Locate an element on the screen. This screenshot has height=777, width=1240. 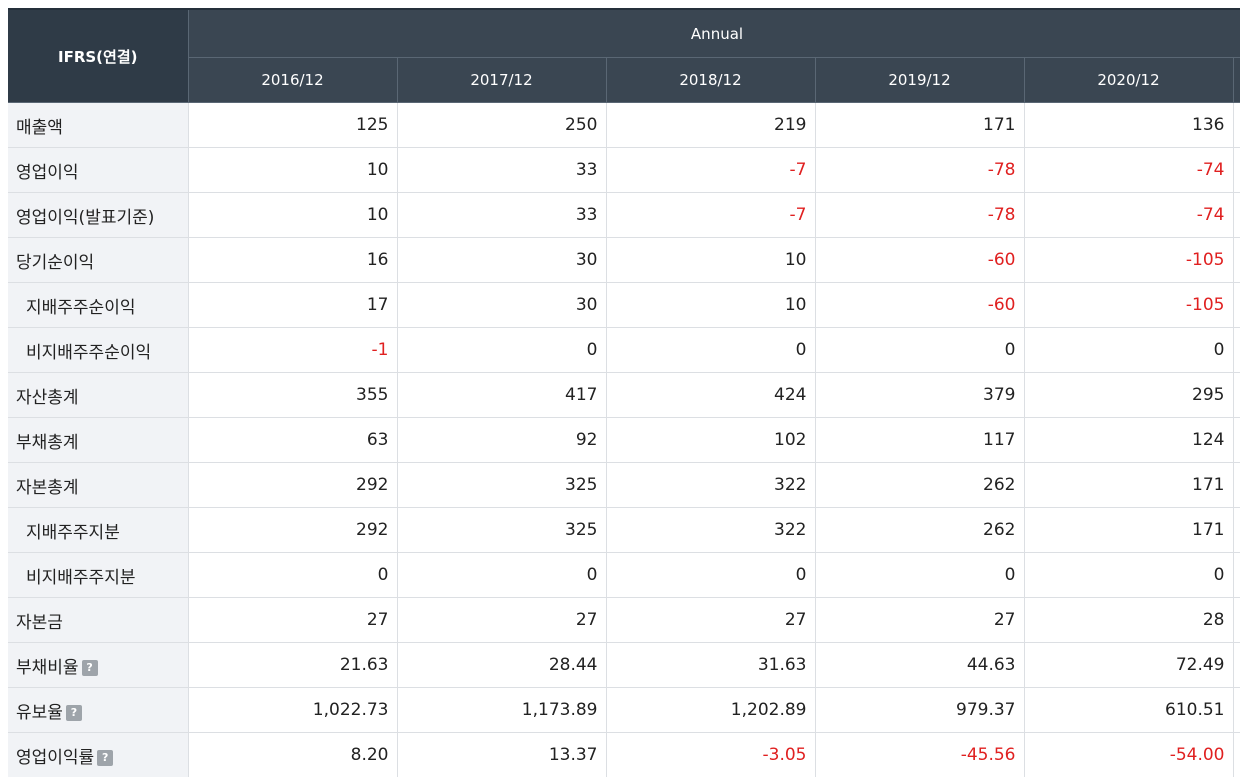
row-label: 비지배주주순이익 is located at coordinates (89, 352).